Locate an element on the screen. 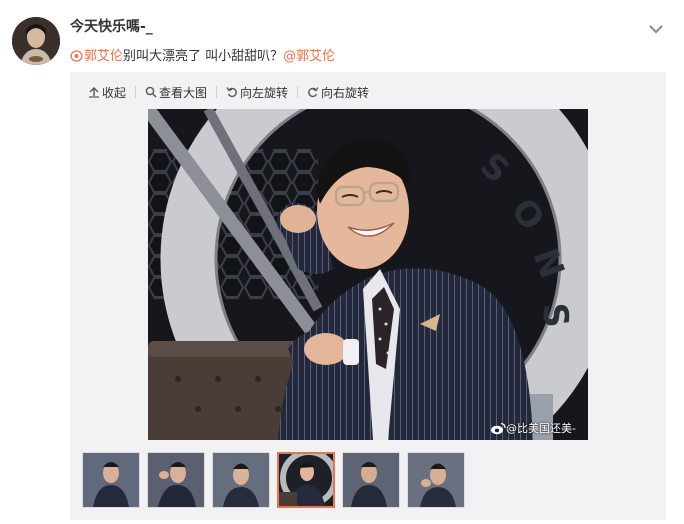 Image resolution: width=684 pixels, height=524 pixels. collapse-button: 收起 is located at coordinates (107, 92).